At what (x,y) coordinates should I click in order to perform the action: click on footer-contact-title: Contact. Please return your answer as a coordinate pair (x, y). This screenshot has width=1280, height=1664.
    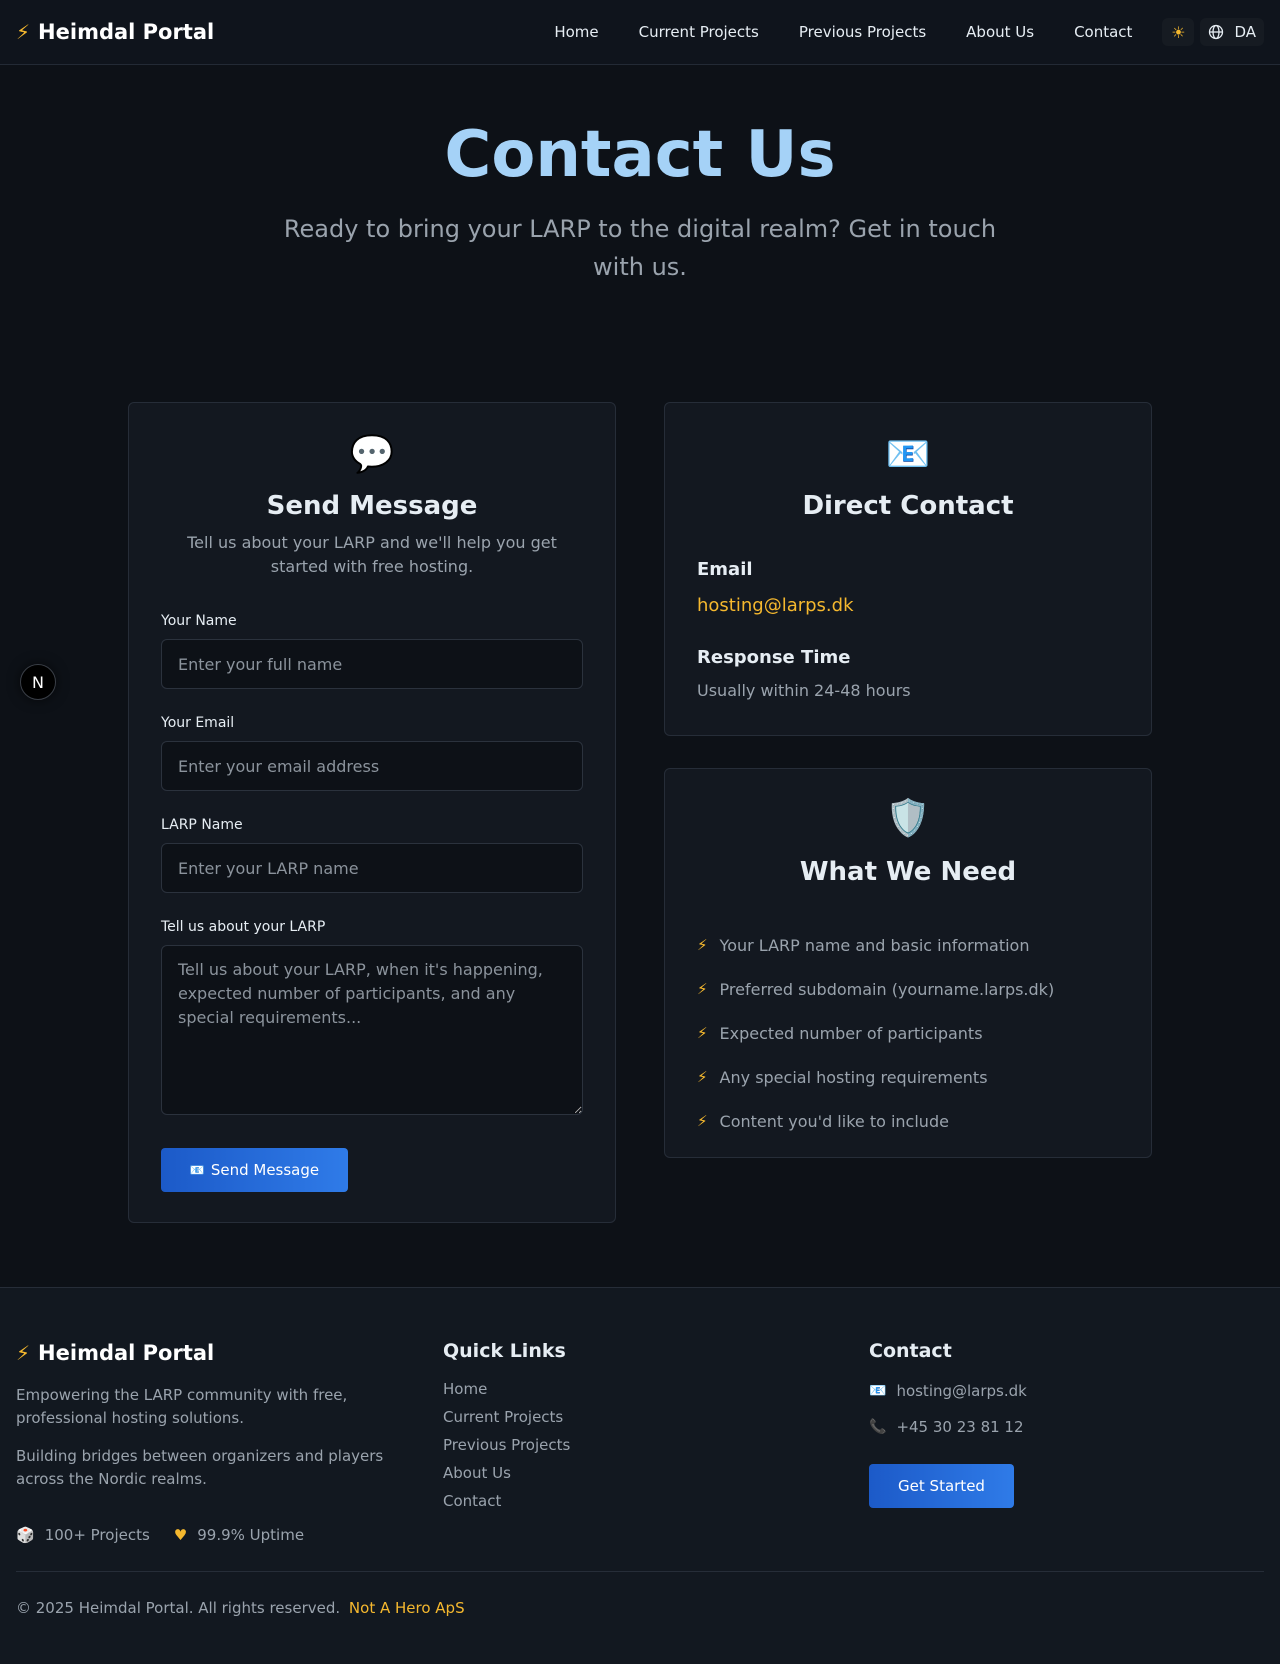
    Looking at the image, I should click on (910, 1351).